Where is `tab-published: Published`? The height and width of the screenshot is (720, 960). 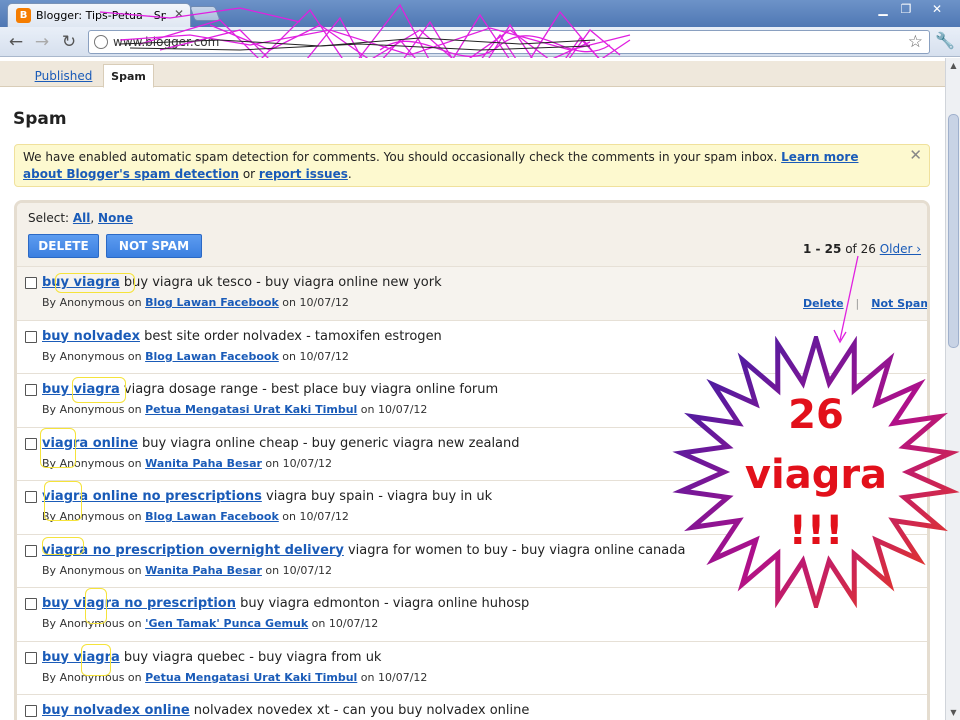
tab-published: Published is located at coordinates (63, 76).